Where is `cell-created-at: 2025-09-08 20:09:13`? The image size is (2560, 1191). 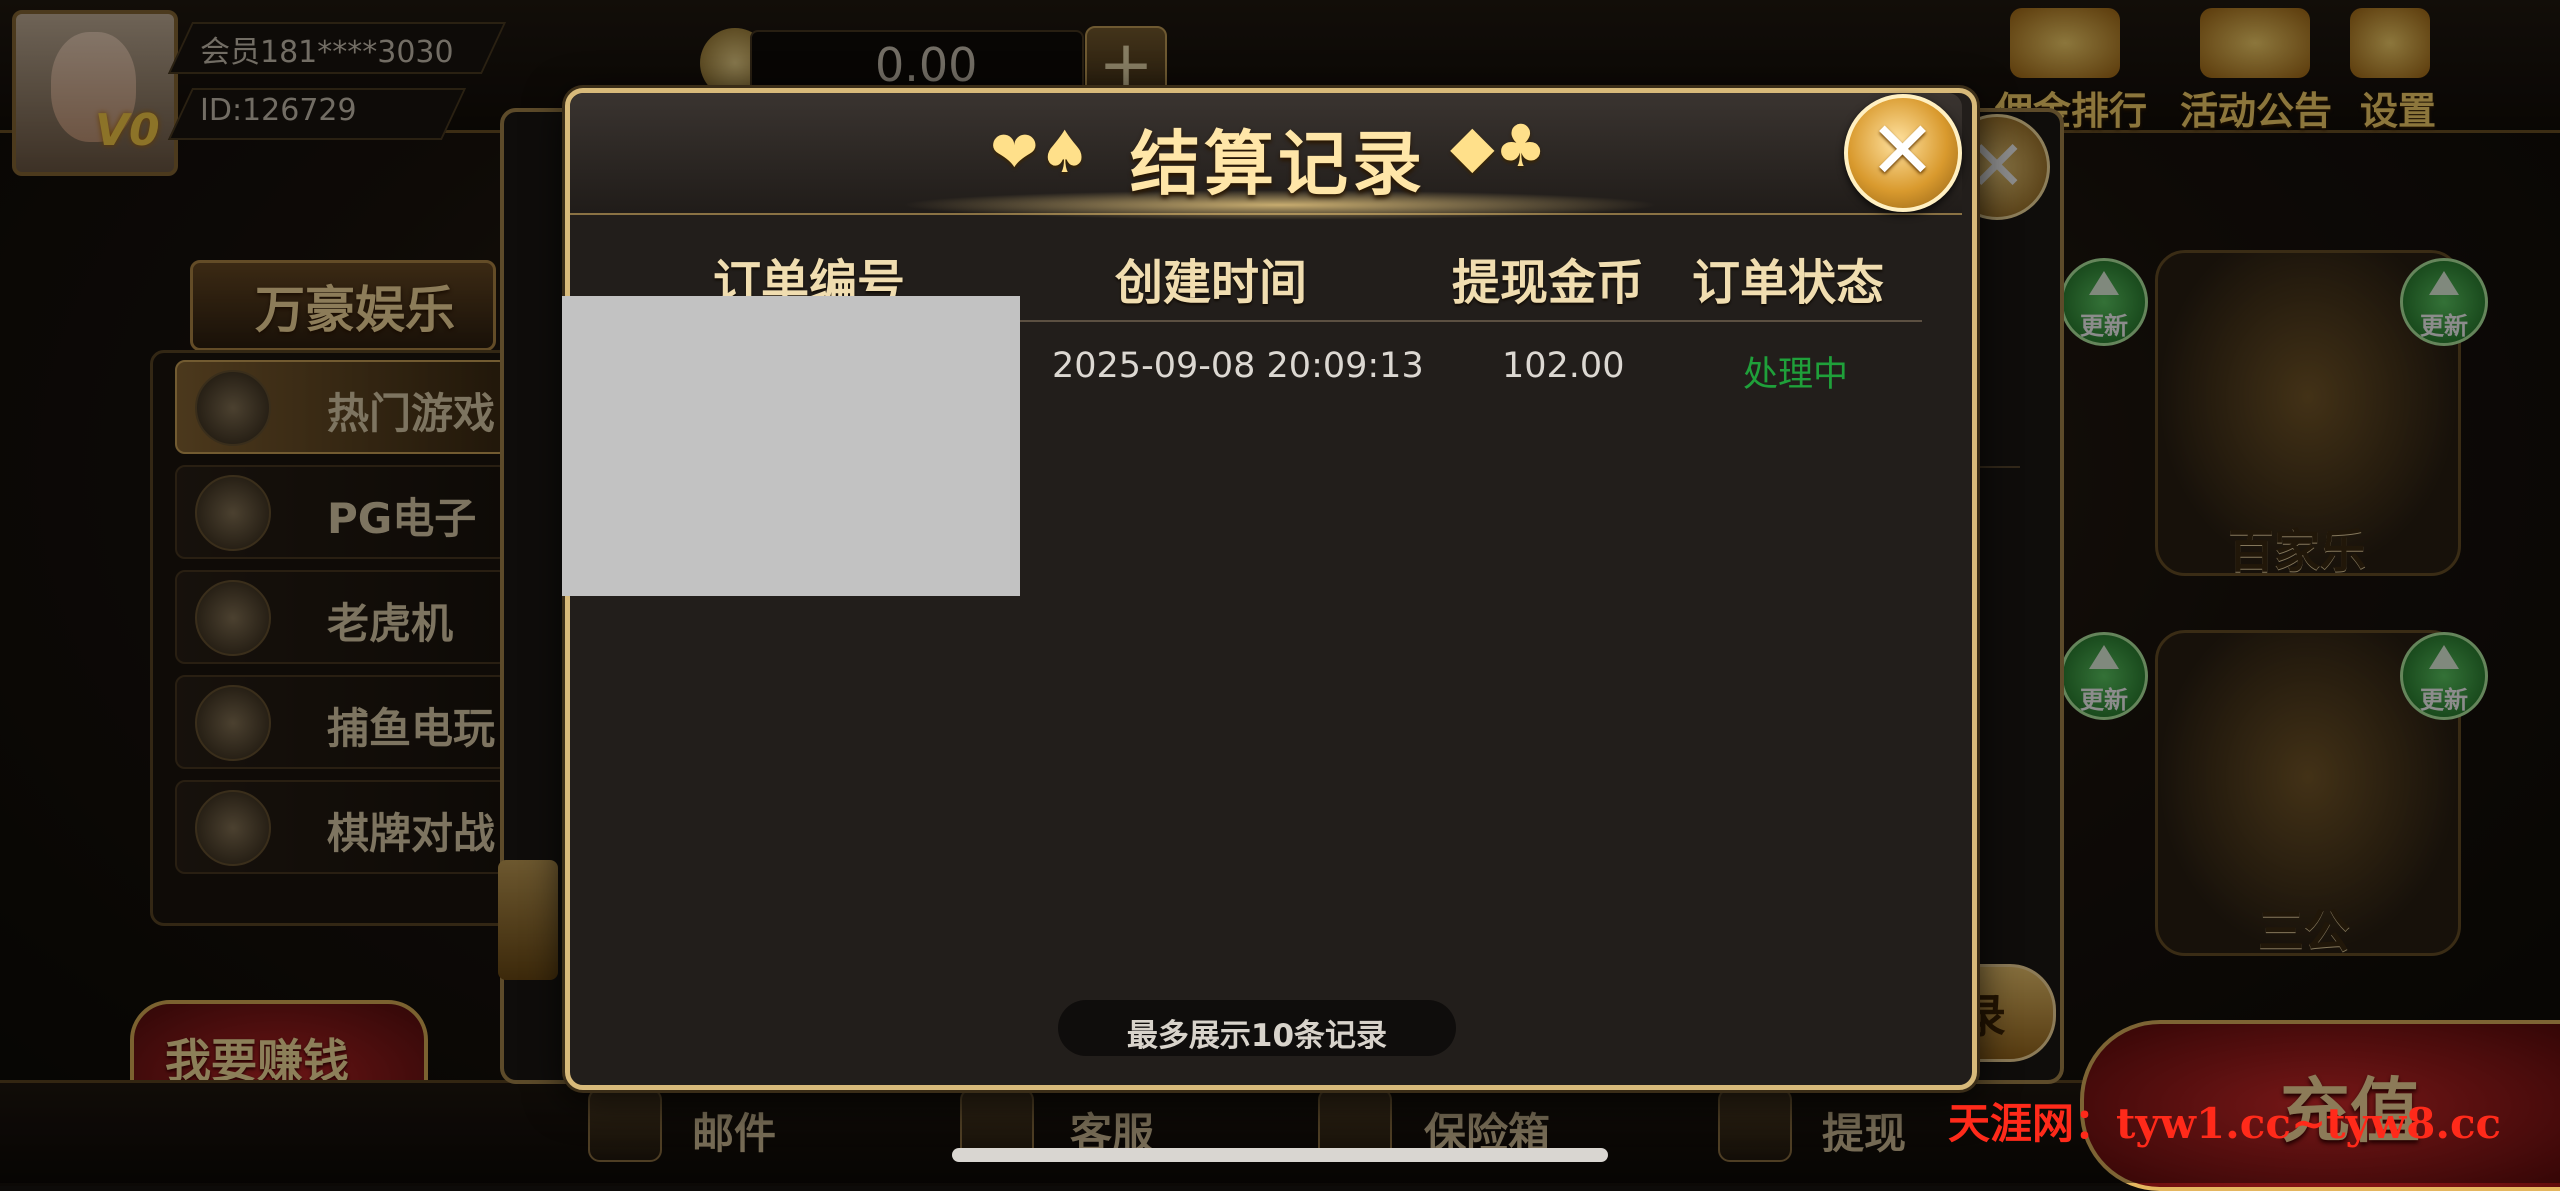
cell-created-at: 2025-09-08 20:09:13 is located at coordinates (1238, 366).